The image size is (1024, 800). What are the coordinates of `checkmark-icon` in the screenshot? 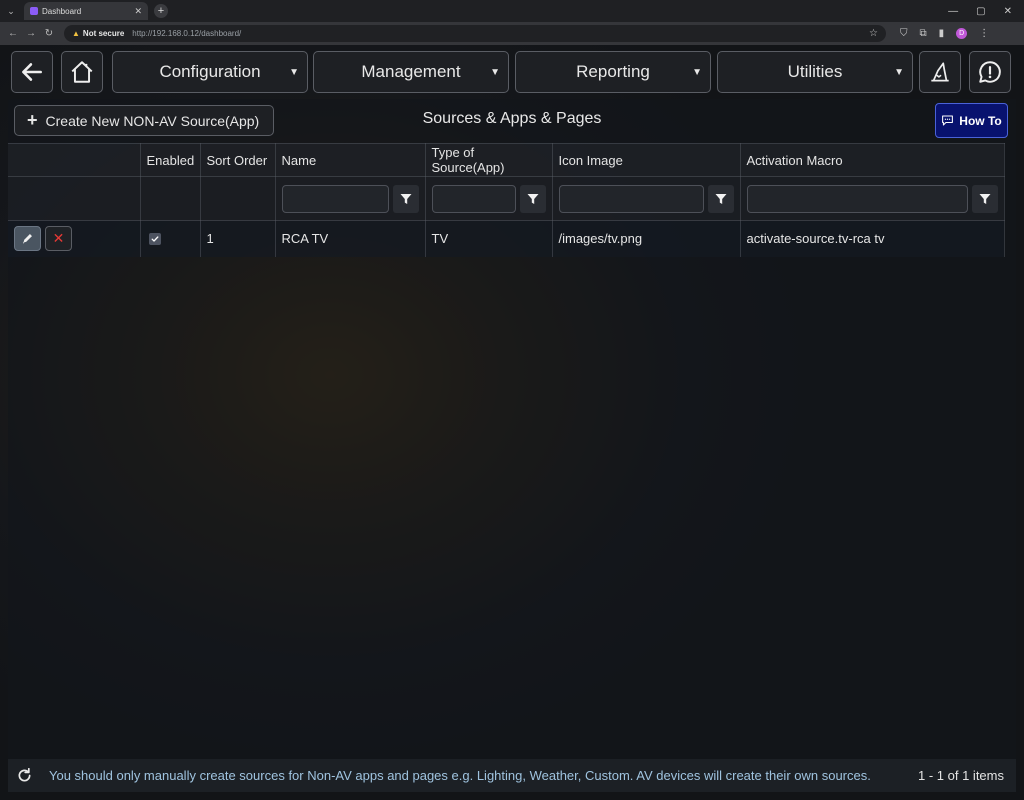 It's located at (154, 239).